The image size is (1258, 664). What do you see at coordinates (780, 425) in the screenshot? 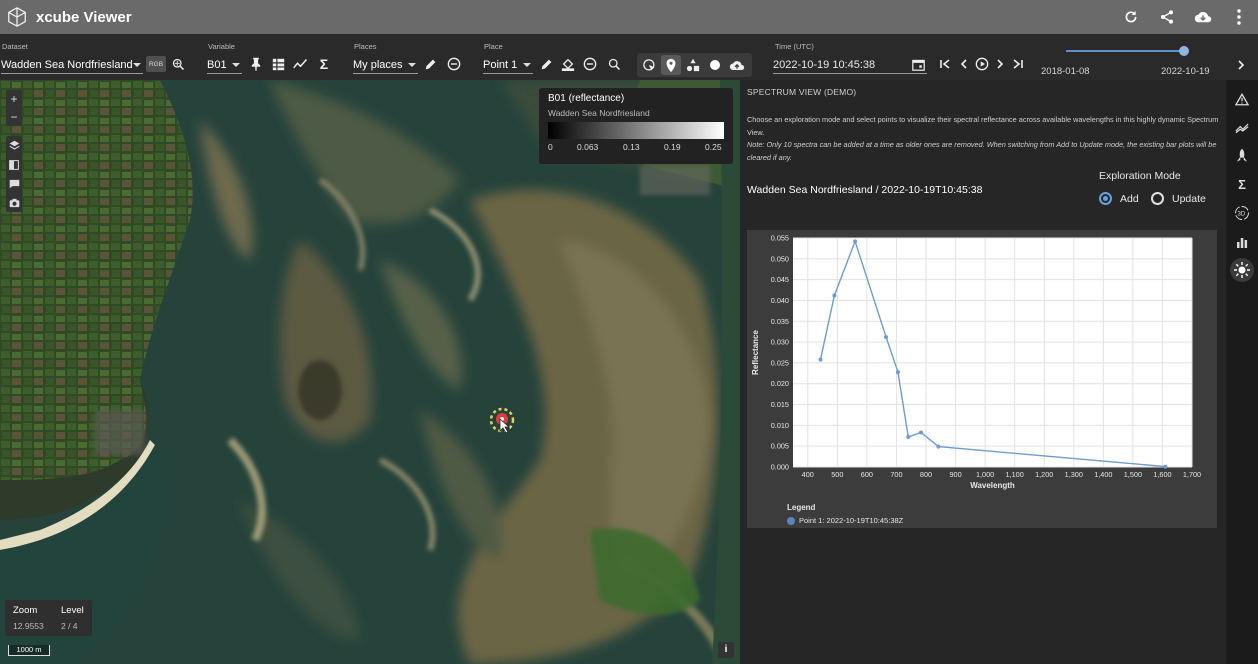
I see `y-tick-label: 0.010` at bounding box center [780, 425].